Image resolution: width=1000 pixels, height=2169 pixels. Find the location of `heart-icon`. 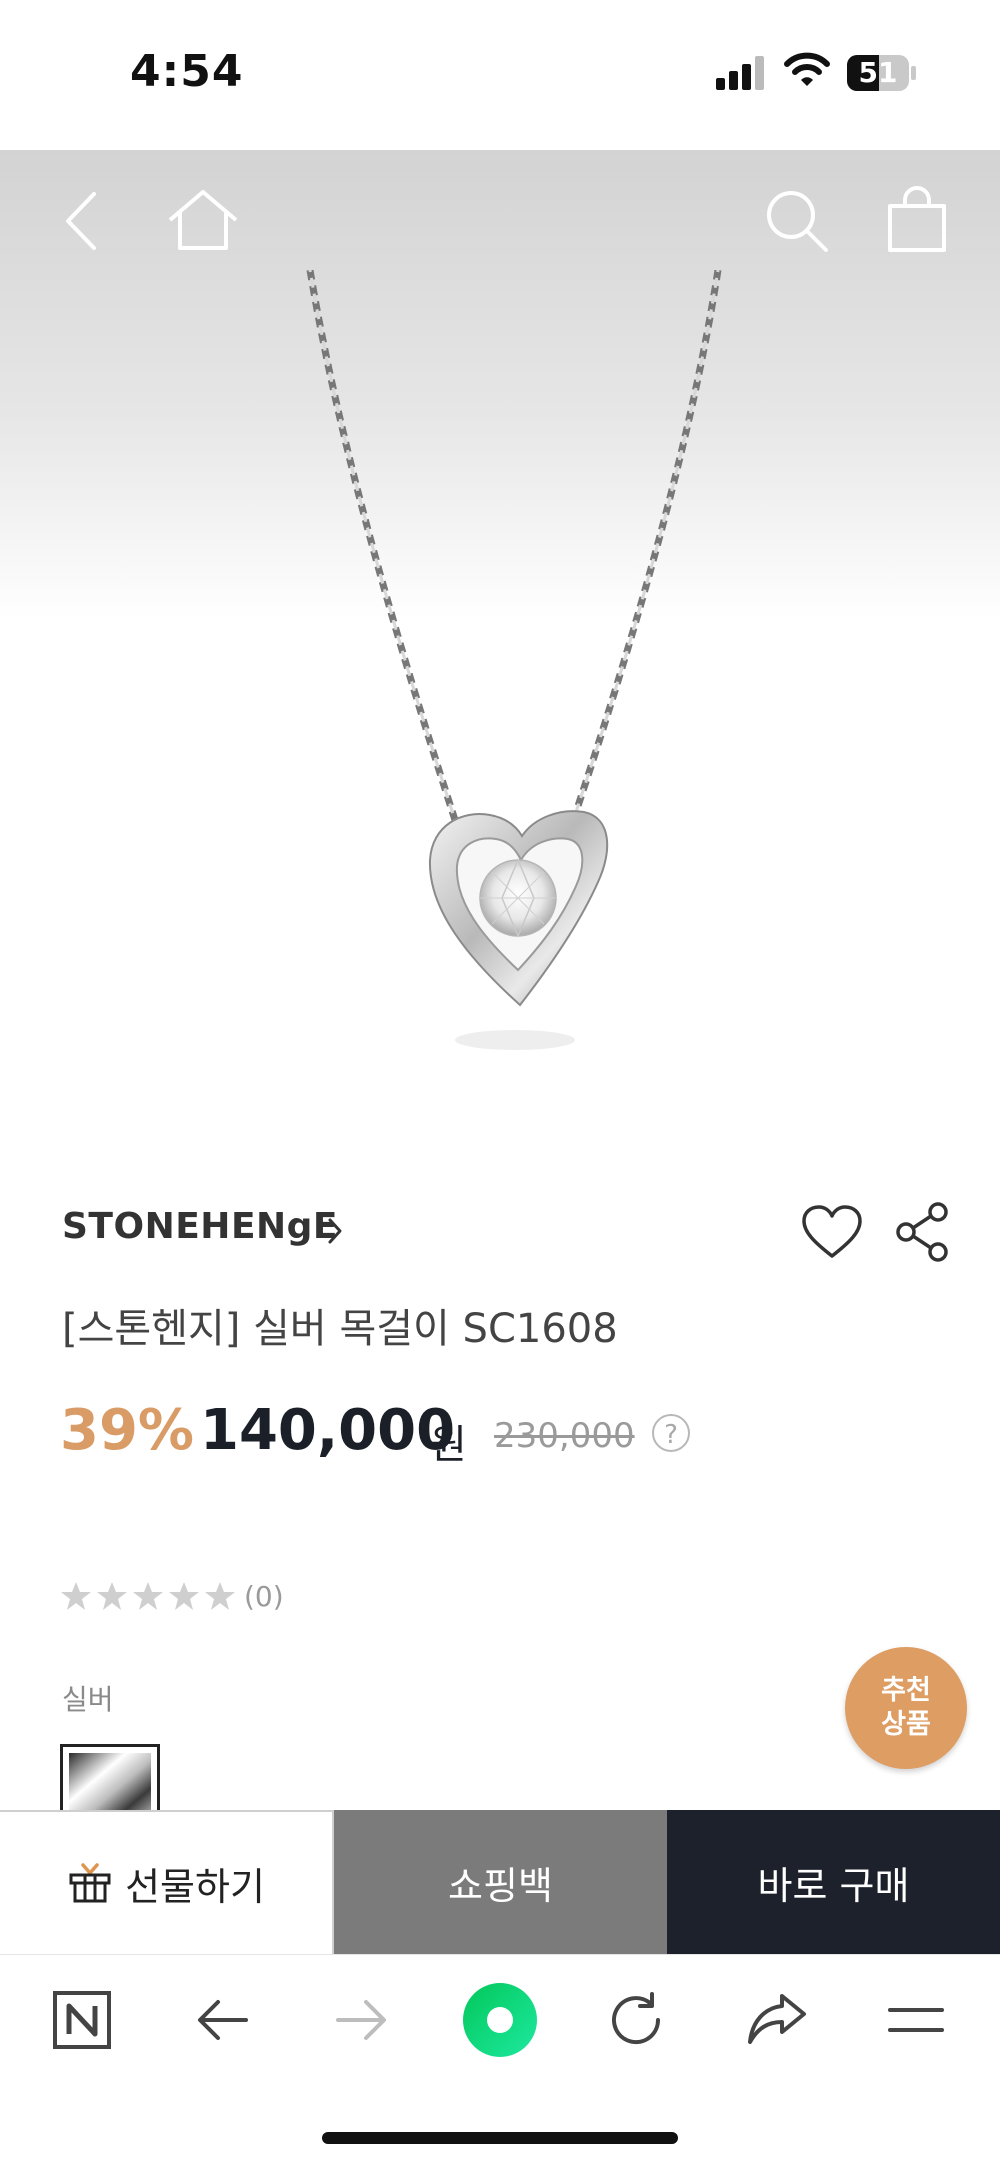

heart-icon is located at coordinates (832, 1232).